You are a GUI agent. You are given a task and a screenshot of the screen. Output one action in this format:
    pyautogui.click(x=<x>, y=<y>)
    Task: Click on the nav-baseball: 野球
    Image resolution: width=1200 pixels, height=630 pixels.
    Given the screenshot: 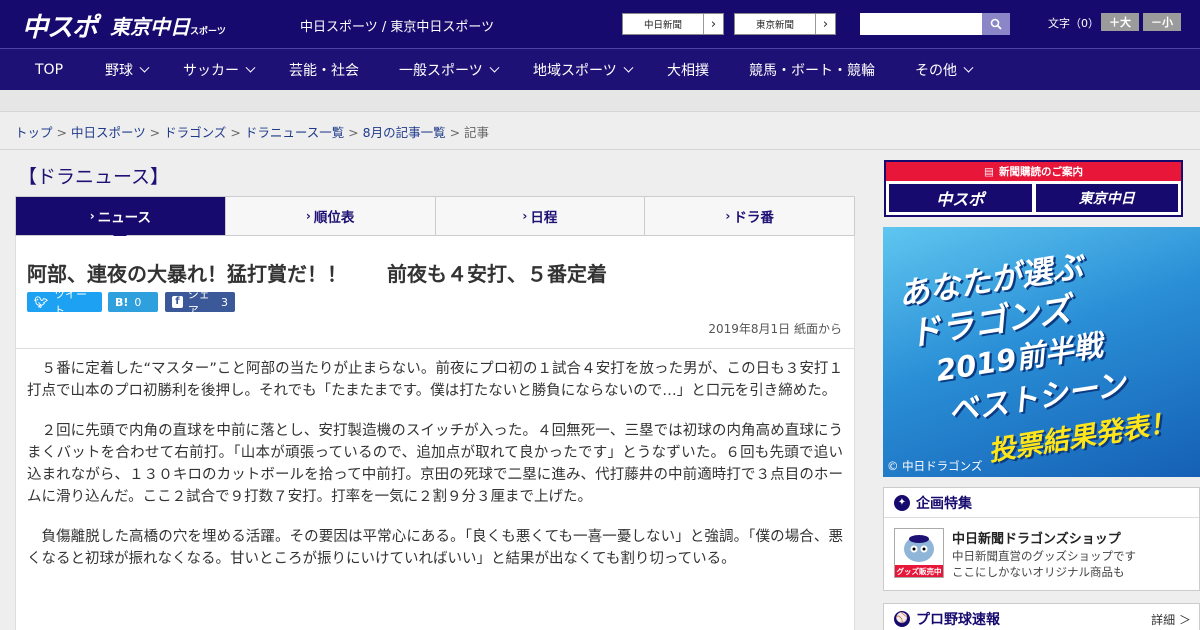 What is the action you would take?
    pyautogui.click(x=127, y=70)
    